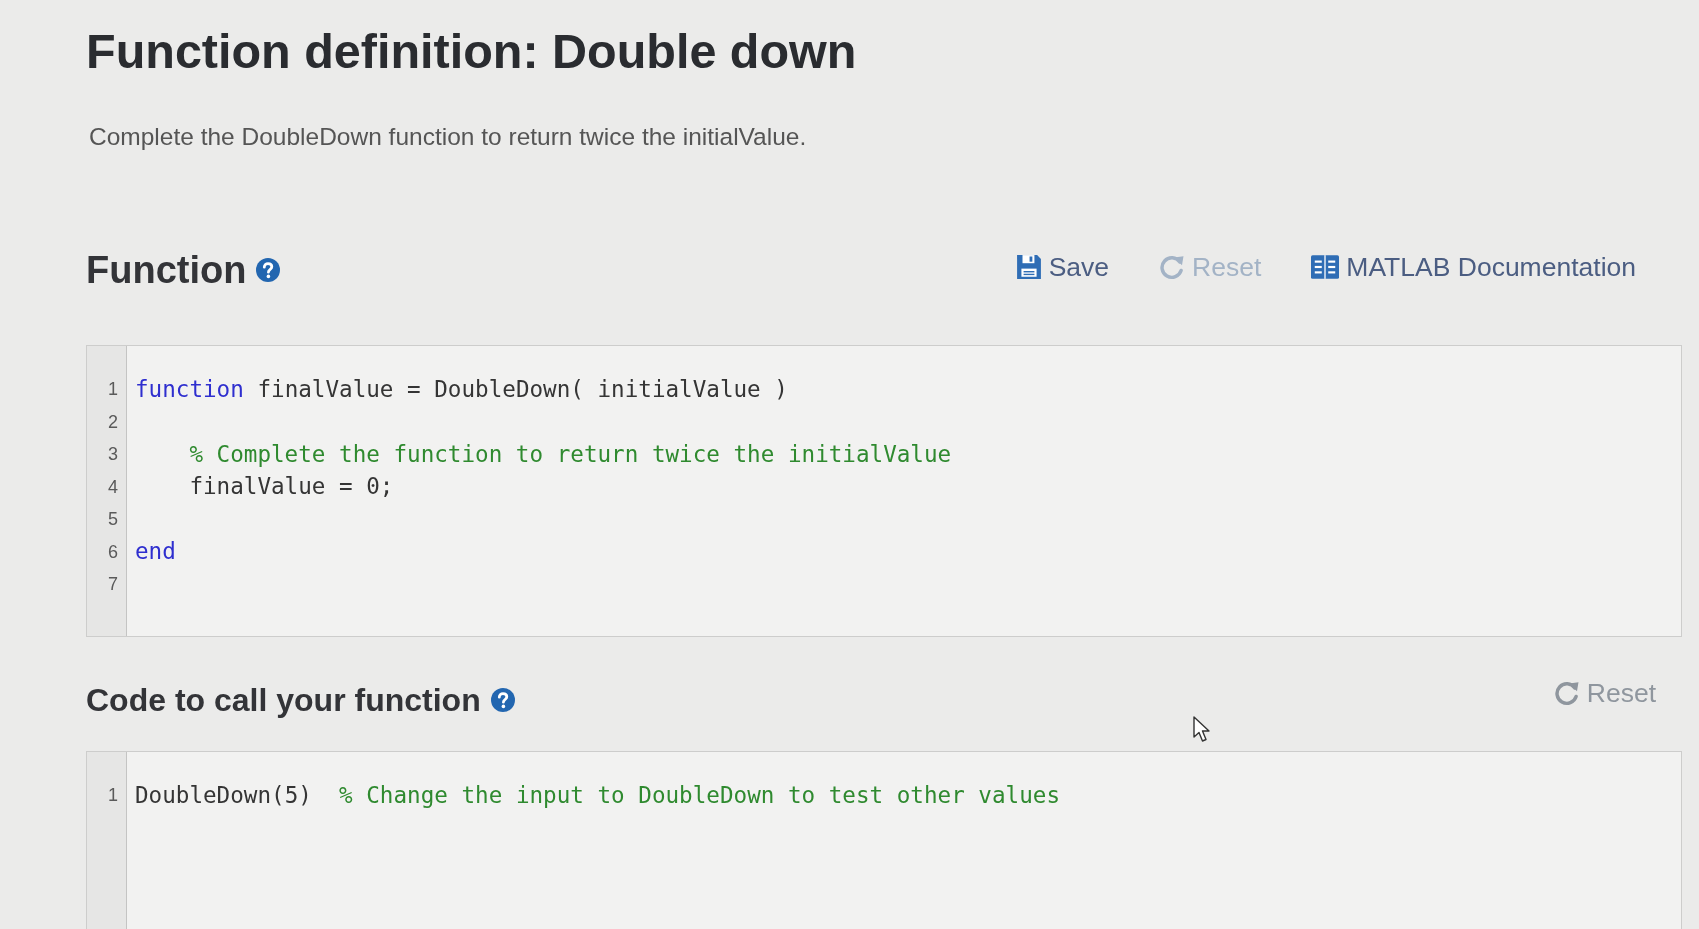  What do you see at coordinates (1325, 267) in the screenshot?
I see `book-icon` at bounding box center [1325, 267].